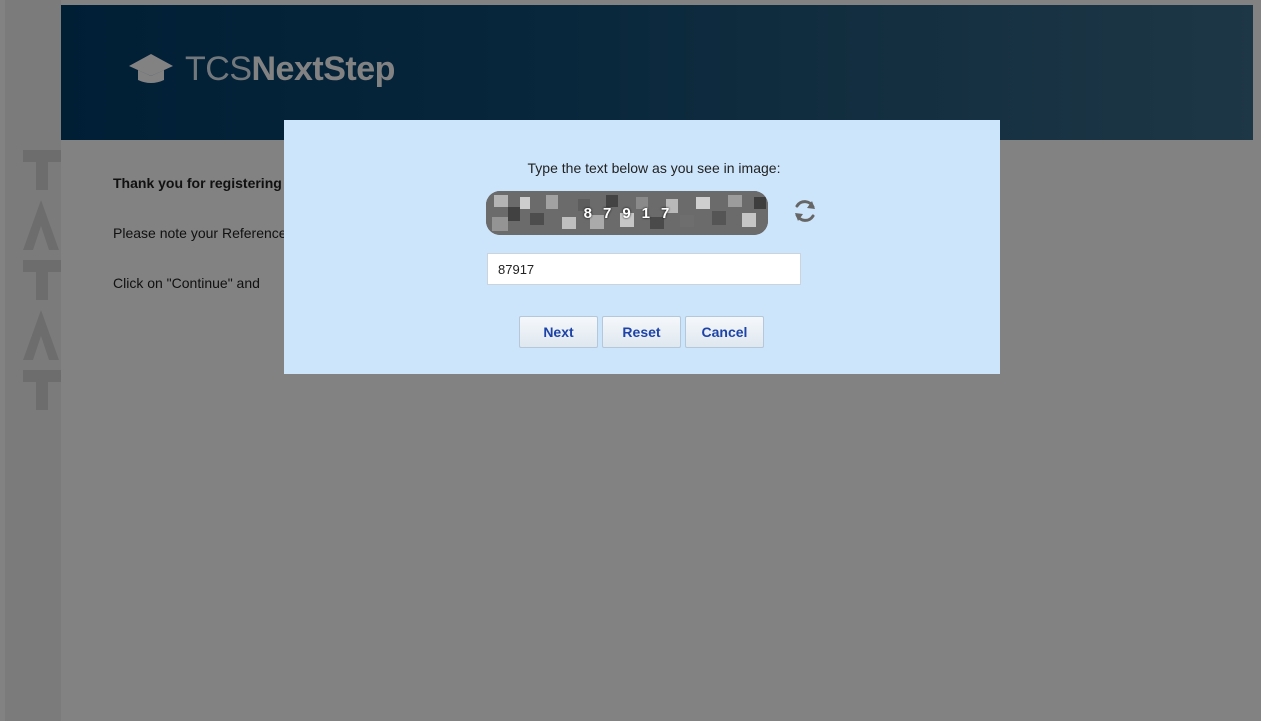  I want to click on captcha-char: 9, so click(627, 213).